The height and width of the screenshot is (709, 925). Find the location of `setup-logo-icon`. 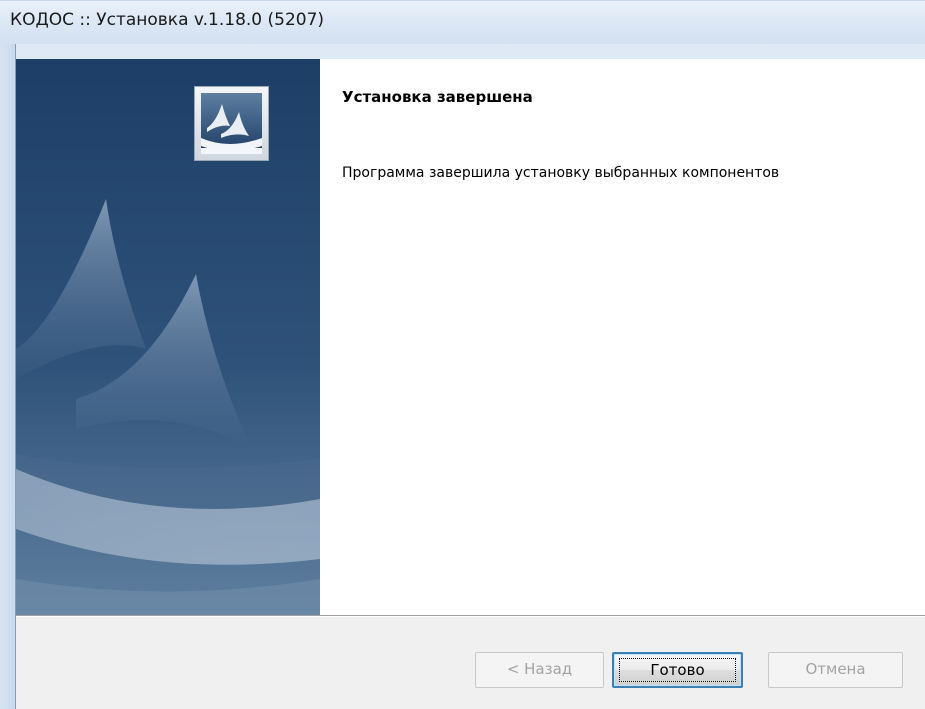

setup-logo-icon is located at coordinates (231, 123).